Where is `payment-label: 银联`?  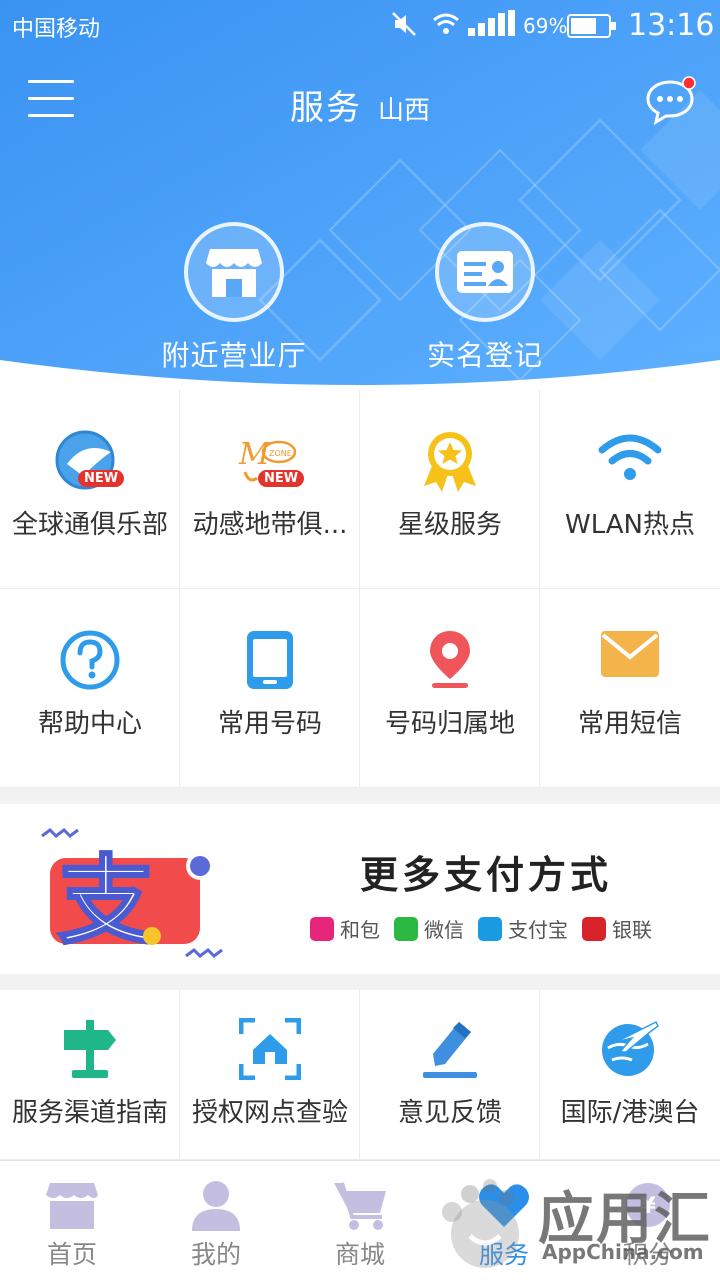
payment-label: 银联 is located at coordinates (632, 930).